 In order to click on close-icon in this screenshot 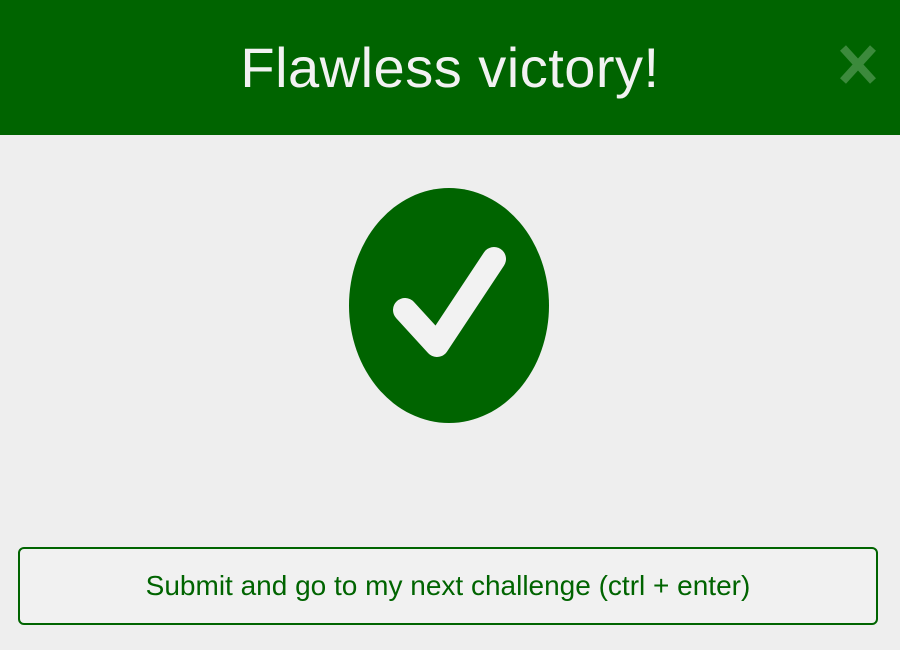, I will do `click(858, 64)`.